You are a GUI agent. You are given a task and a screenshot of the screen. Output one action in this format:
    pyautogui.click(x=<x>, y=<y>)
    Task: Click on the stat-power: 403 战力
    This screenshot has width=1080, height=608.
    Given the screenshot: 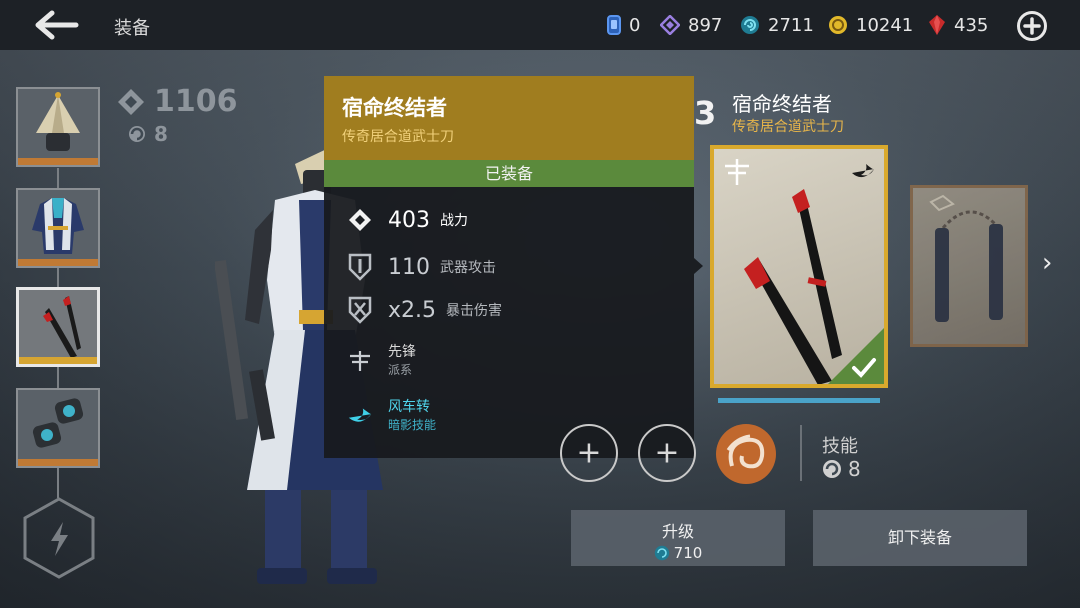 What is the action you would take?
    pyautogui.click(x=407, y=220)
    